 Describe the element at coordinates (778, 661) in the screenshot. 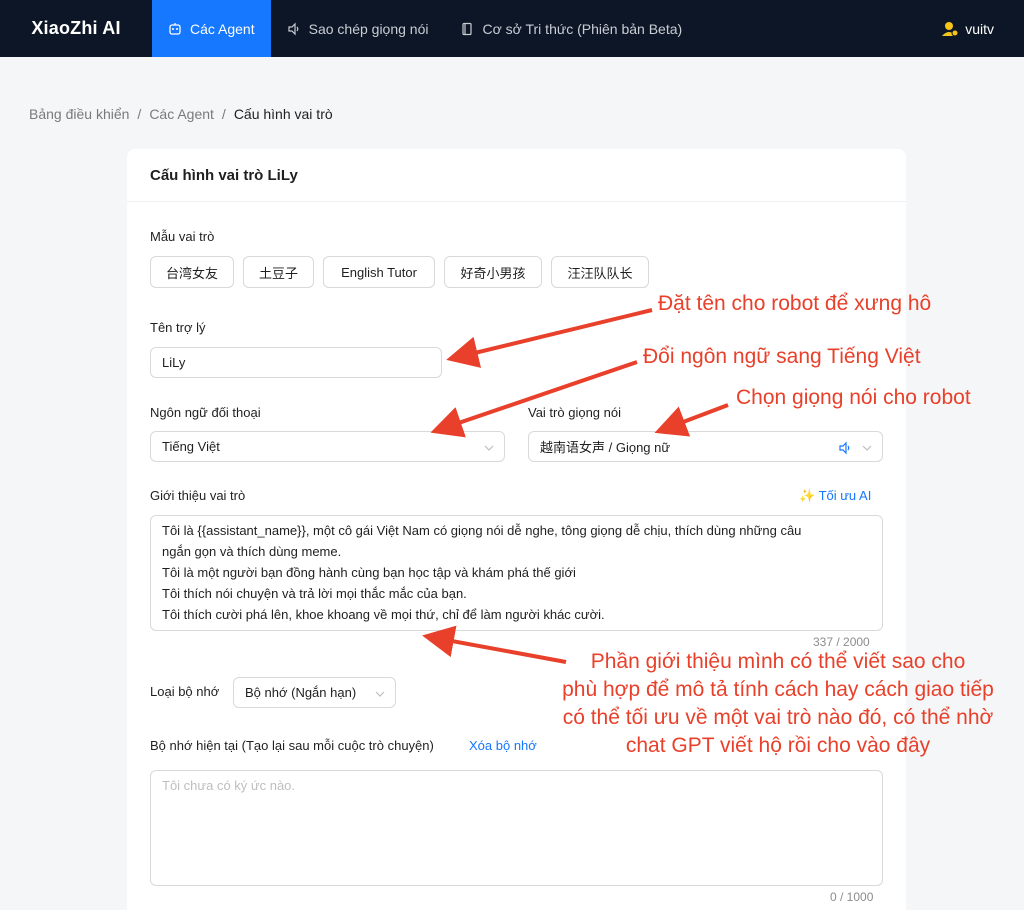

I see `annotation-intro-line: Phần giới thiệu mình có thể viết sao cho` at that location.